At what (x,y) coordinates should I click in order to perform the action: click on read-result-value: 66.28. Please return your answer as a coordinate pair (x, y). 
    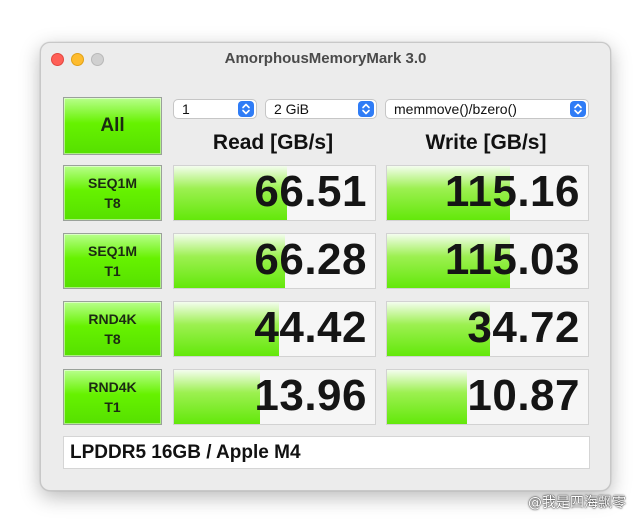
    Looking at the image, I should click on (310, 259).